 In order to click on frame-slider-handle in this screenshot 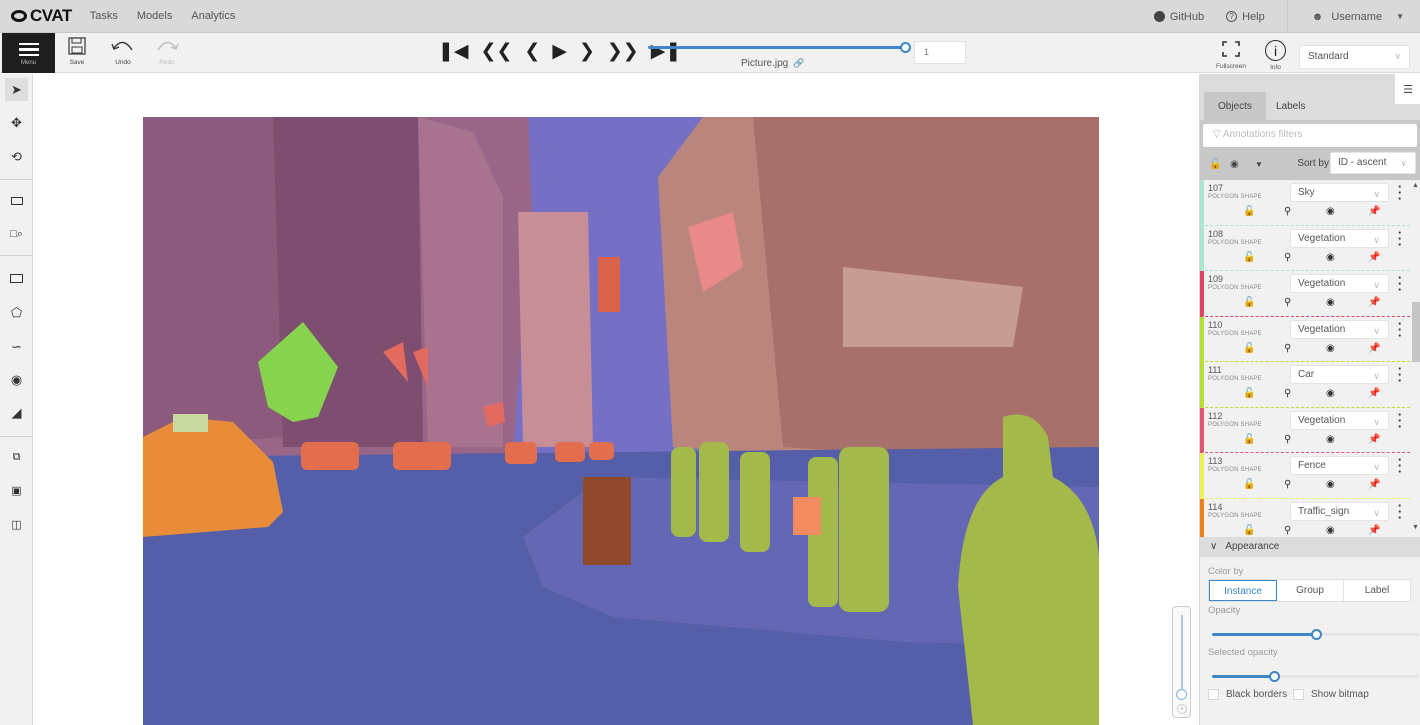, I will do `click(905, 47)`.